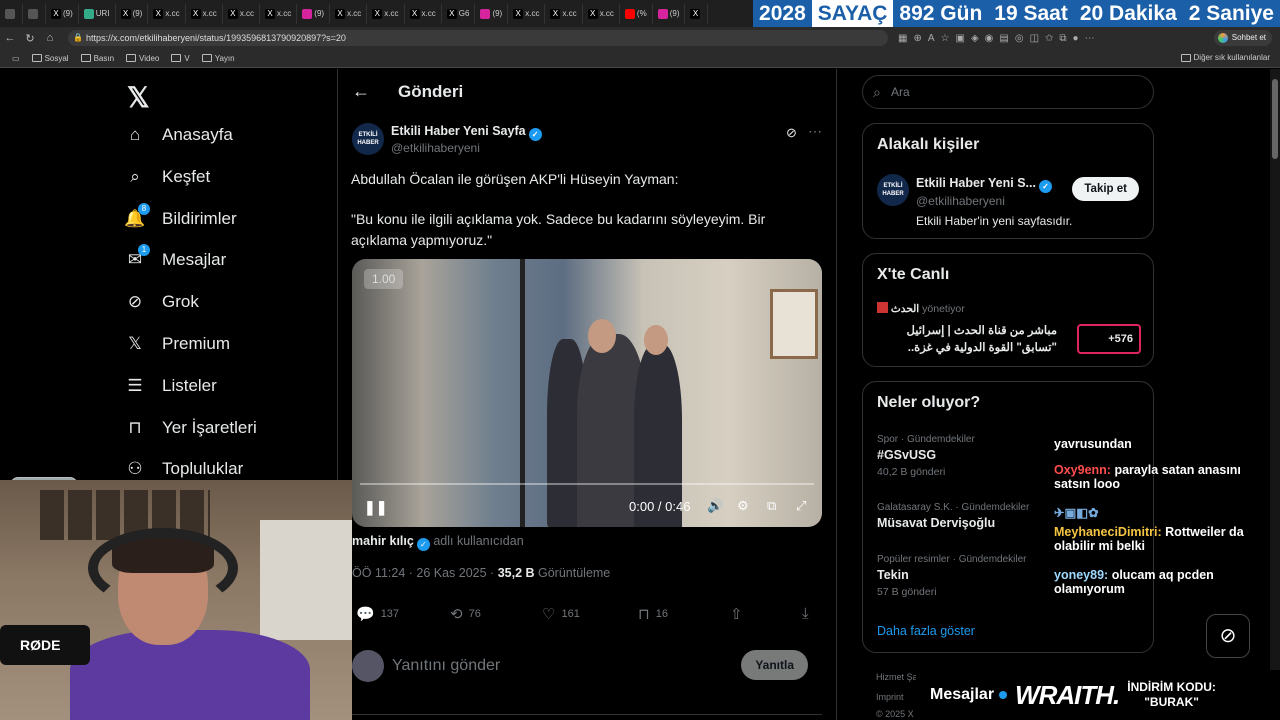 Image resolution: width=1280 pixels, height=720 pixels. Describe the element at coordinates (180, 58) in the screenshot. I see `bookmark-folder: V` at that location.